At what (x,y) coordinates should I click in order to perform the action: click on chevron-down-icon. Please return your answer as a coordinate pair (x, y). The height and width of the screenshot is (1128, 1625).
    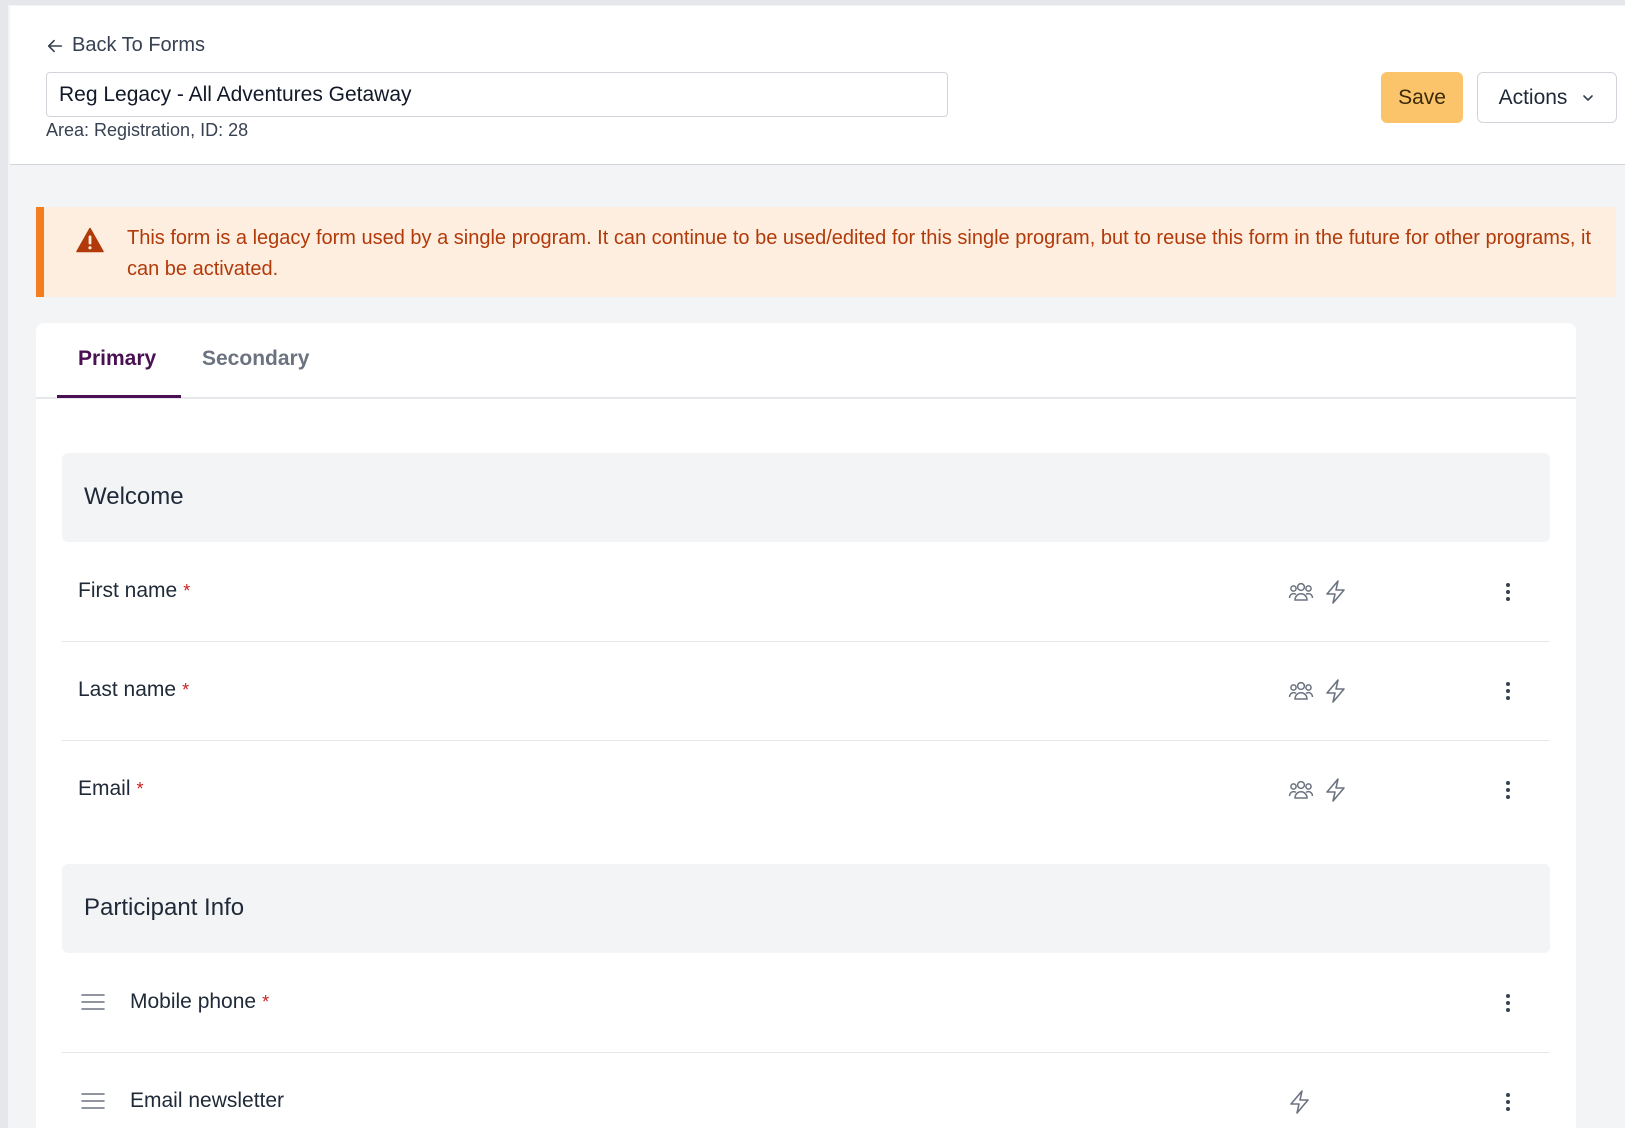
    Looking at the image, I should click on (1588, 97).